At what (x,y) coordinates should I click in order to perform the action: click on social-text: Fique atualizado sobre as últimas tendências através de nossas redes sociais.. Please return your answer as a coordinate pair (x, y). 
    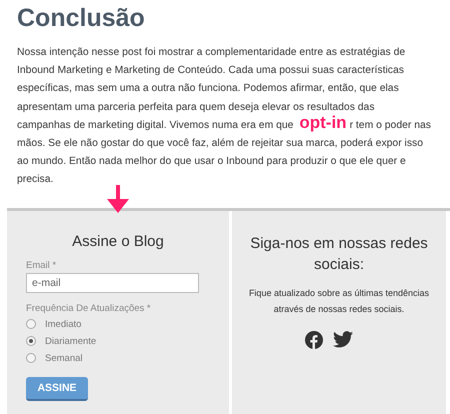
    Looking at the image, I should click on (339, 301).